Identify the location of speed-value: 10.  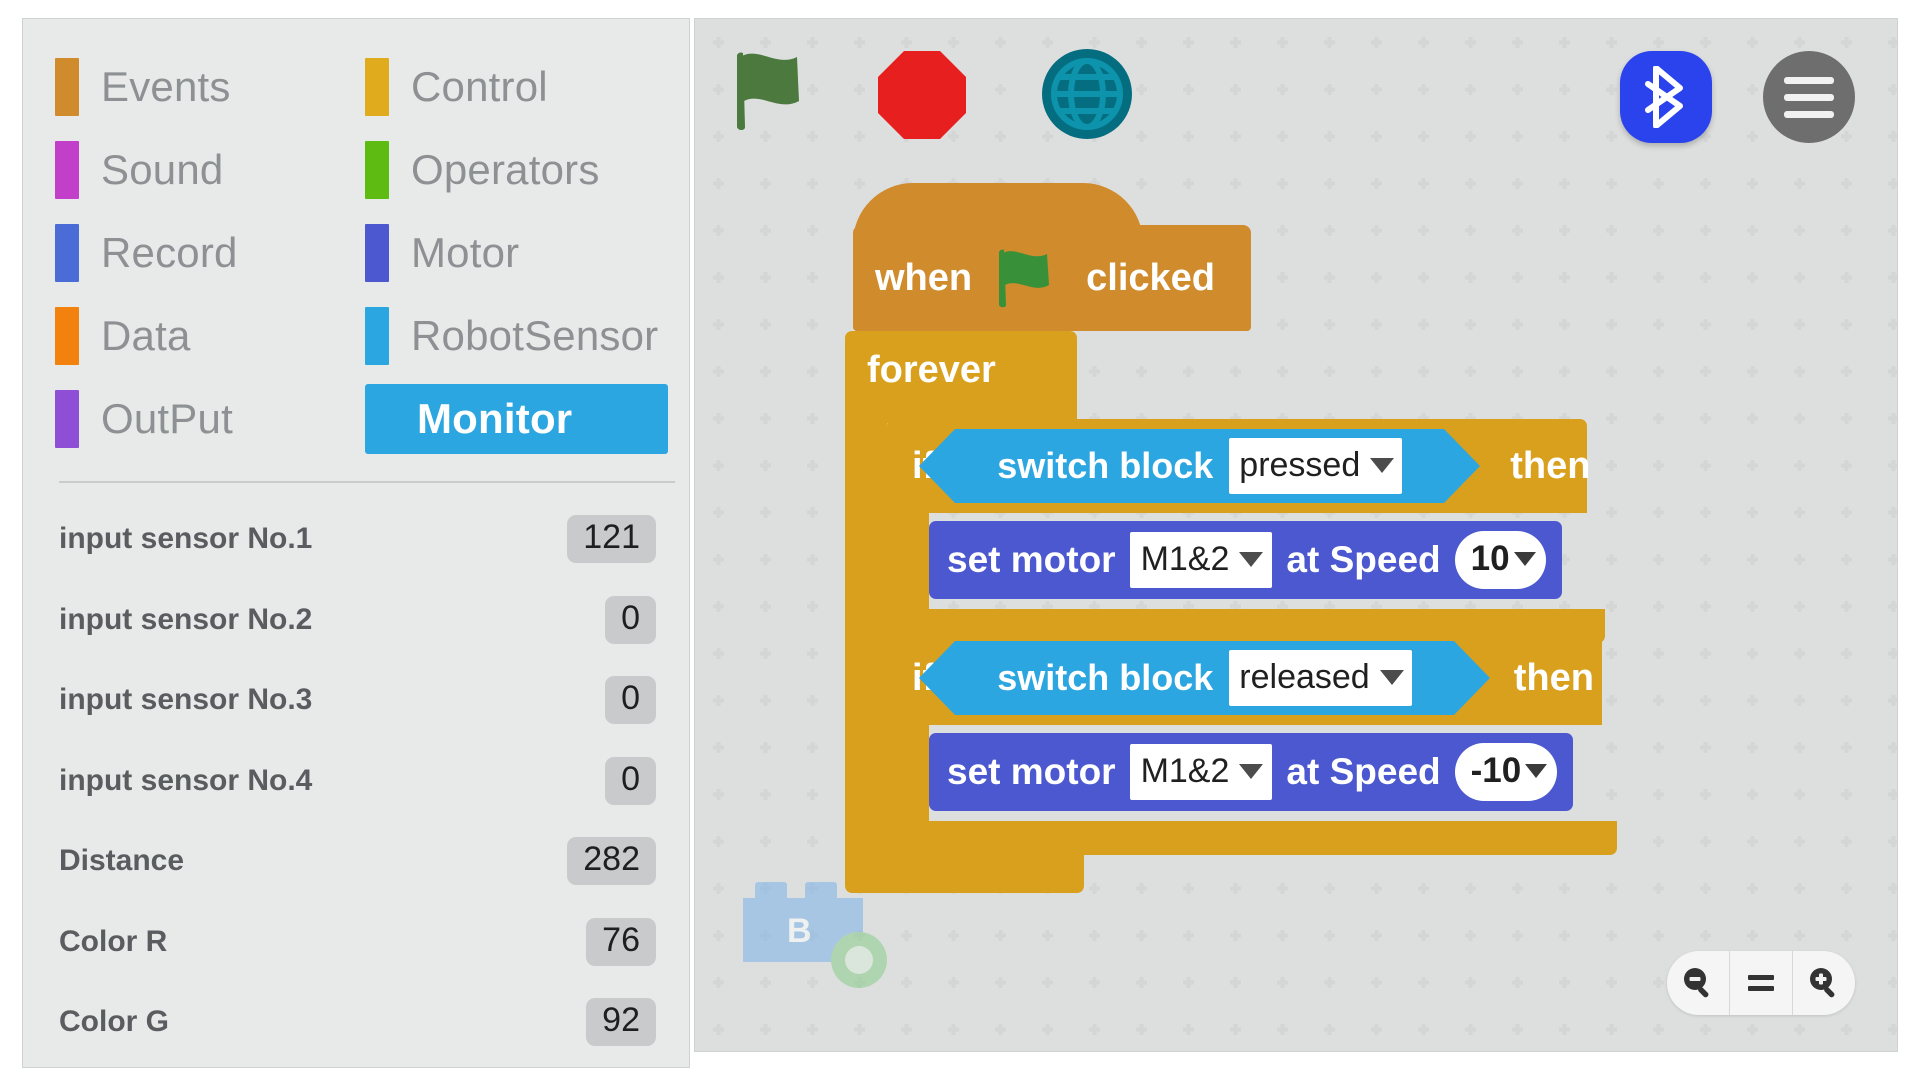
(1490, 558).